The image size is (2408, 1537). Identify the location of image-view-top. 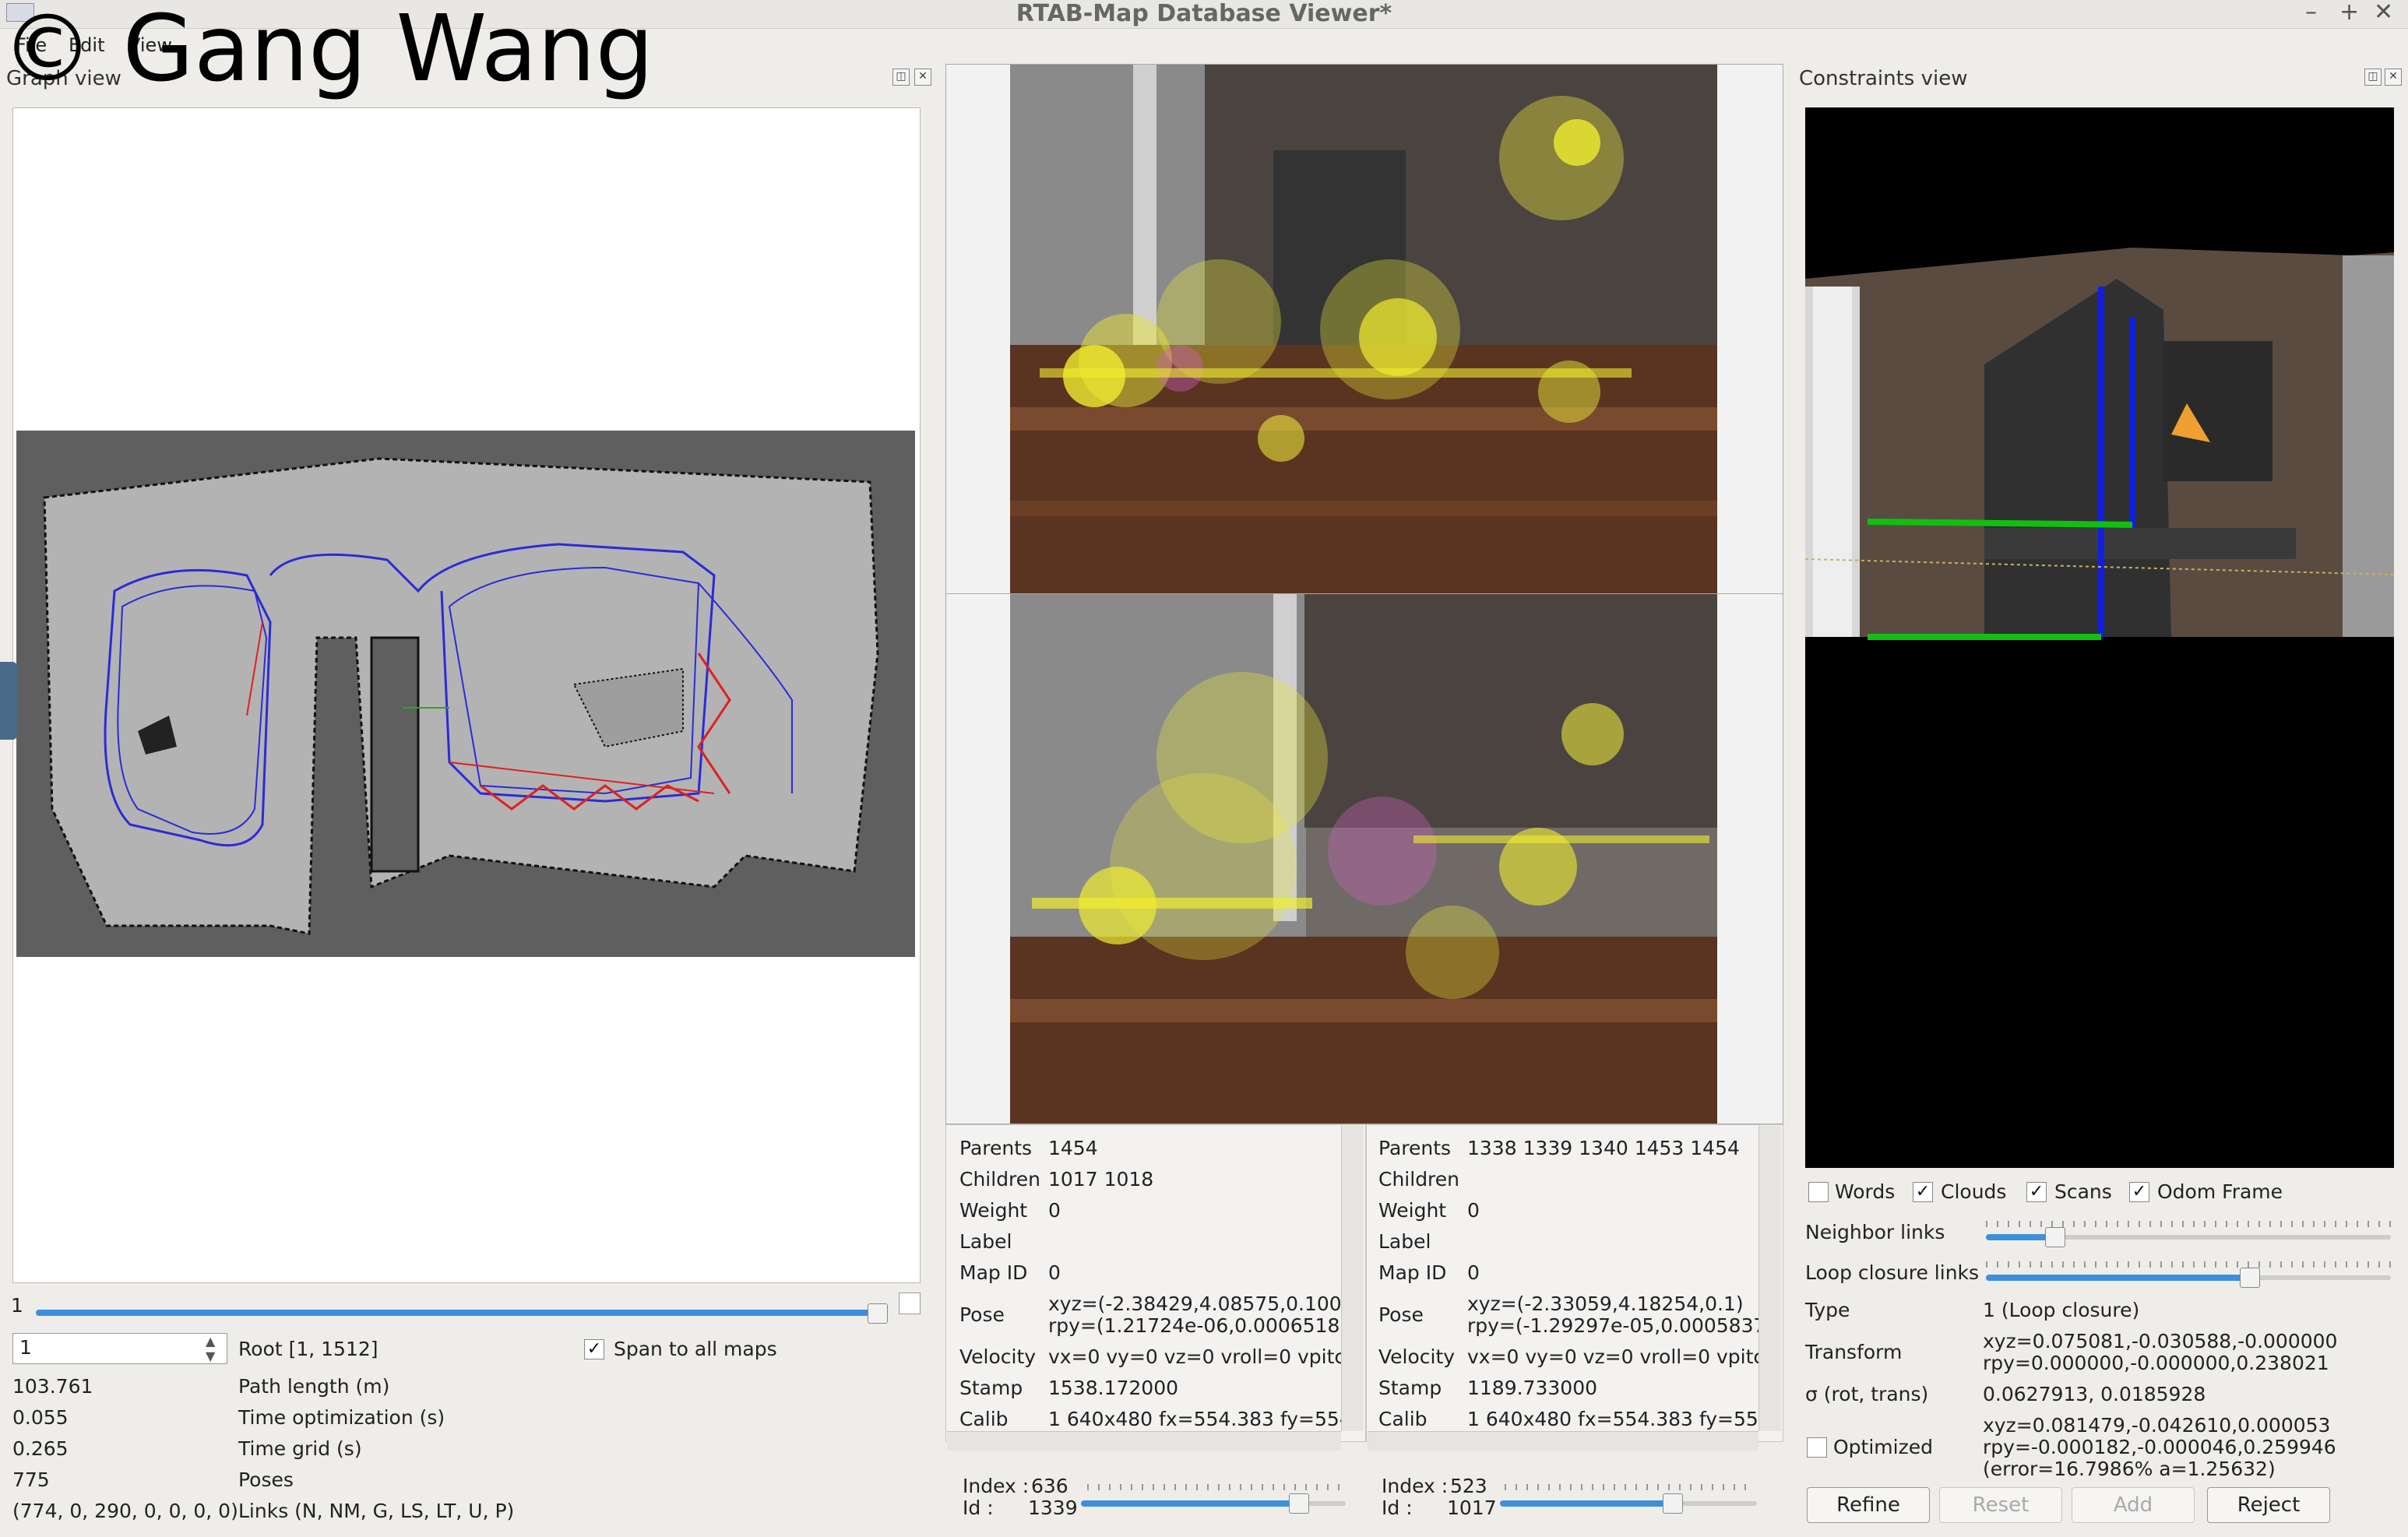
(1364, 329).